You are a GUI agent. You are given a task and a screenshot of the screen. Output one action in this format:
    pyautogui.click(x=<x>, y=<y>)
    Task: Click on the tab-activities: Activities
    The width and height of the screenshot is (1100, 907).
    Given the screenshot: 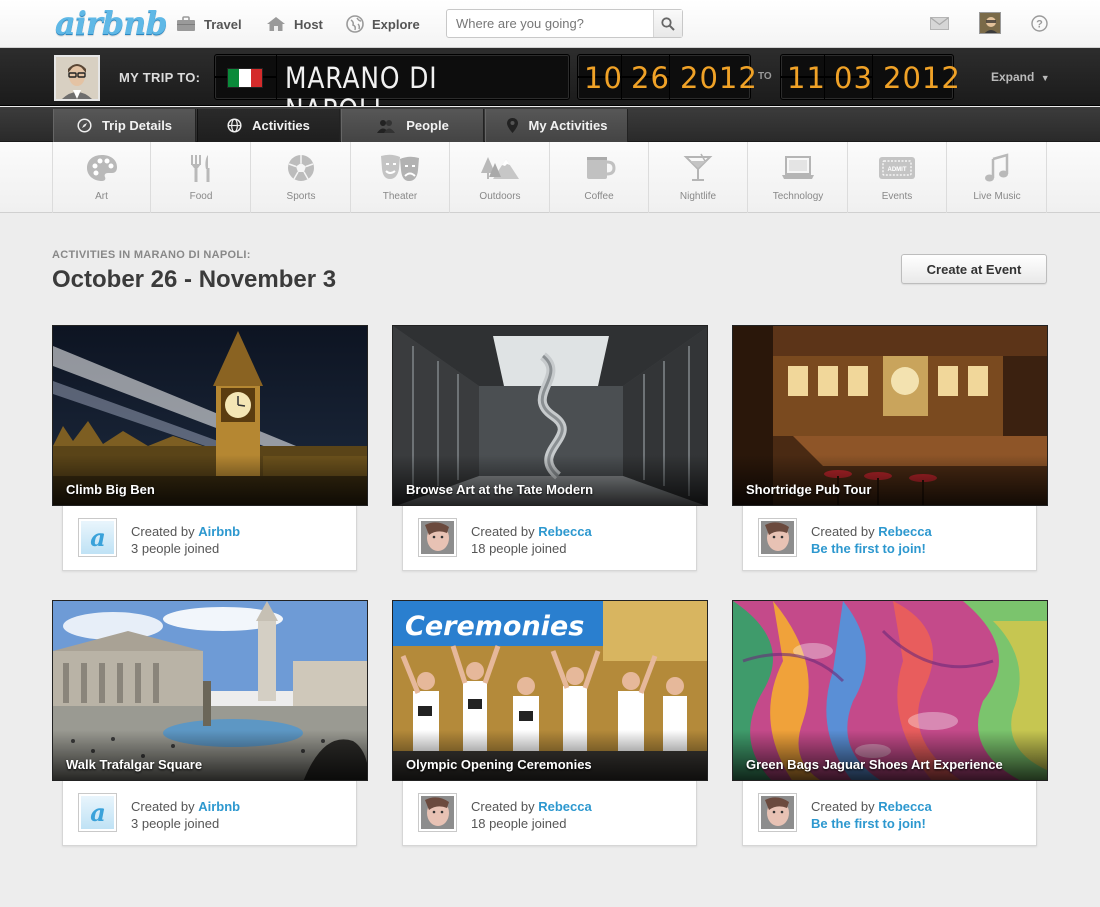 What is the action you would take?
    pyautogui.click(x=268, y=125)
    